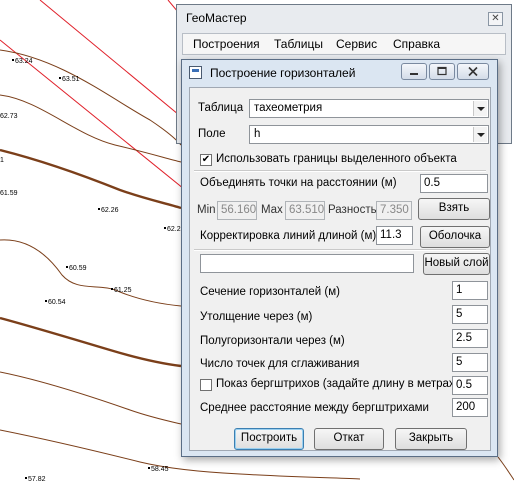  What do you see at coordinates (470, 314) in the screenshot?
I see `thicken-interval-input: 5` at bounding box center [470, 314].